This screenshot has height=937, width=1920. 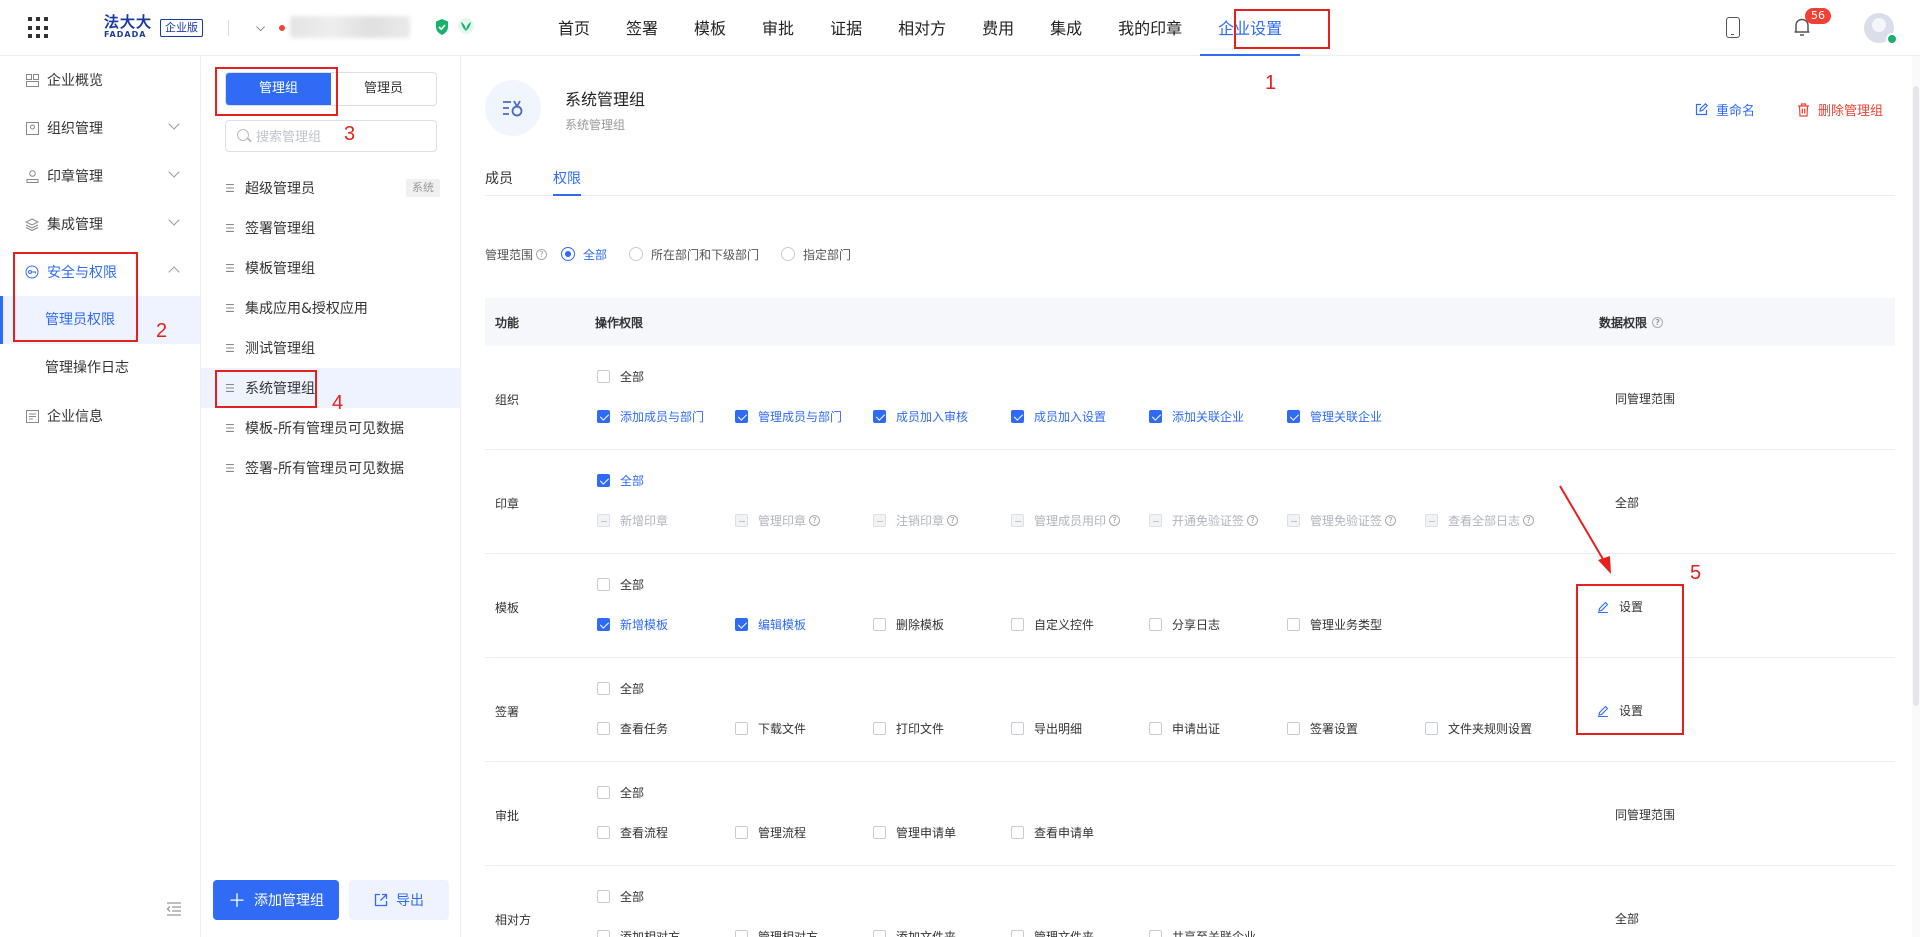 I want to click on group-item: ☰ 测试管理组, so click(x=330, y=348).